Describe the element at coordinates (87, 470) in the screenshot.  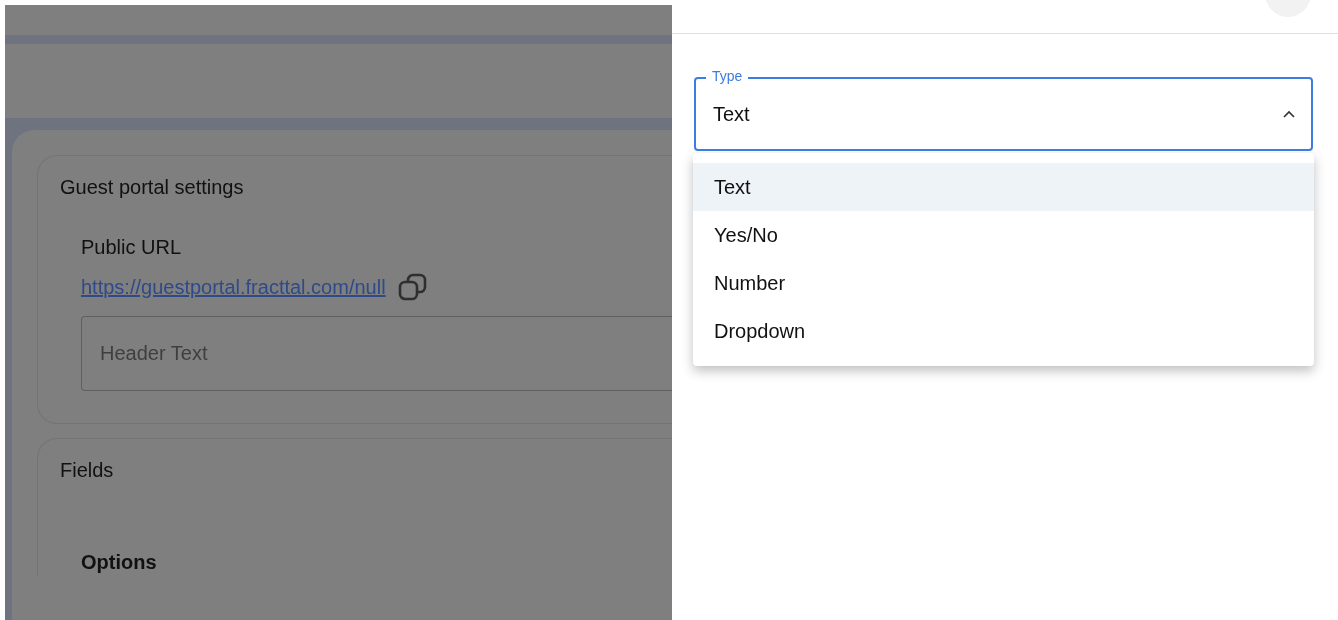
I see `card-title: Fields` at that location.